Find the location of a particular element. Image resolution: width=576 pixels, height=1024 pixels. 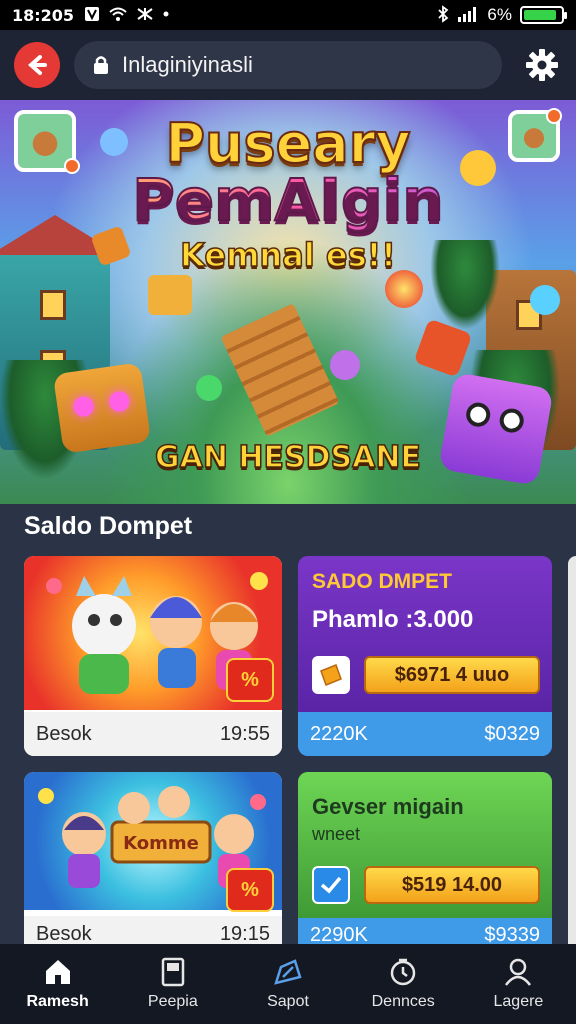

wallet-card-title: SADO DMPET is located at coordinates (382, 581).